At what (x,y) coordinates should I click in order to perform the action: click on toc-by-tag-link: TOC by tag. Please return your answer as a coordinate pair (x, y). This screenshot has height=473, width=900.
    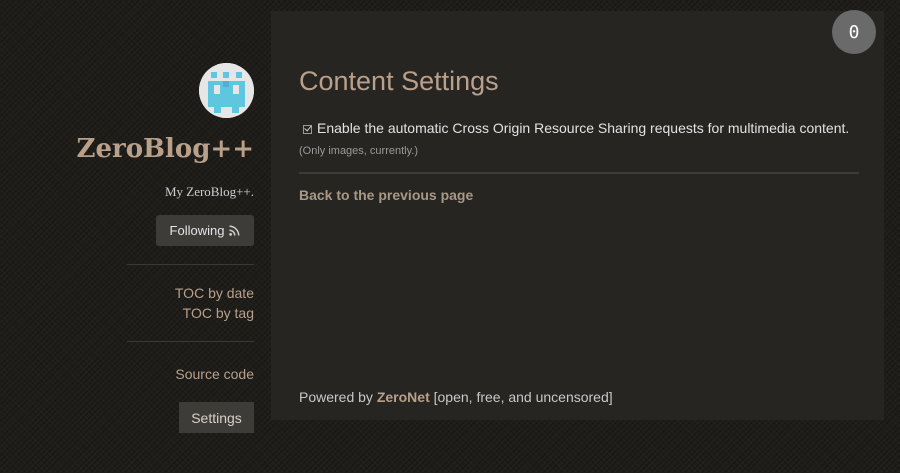
    Looking at the image, I should click on (218, 313).